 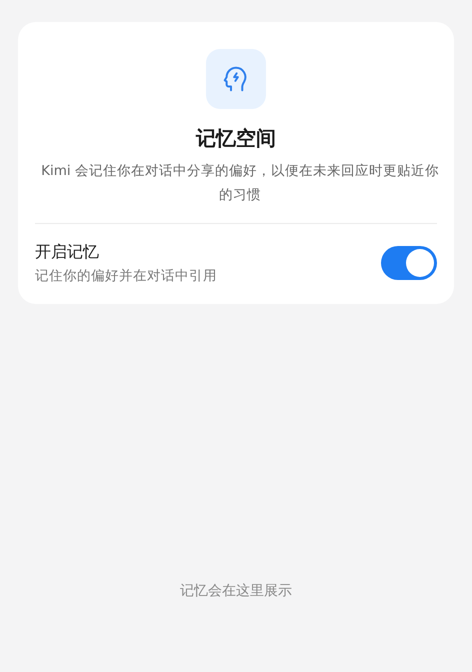 I want to click on empty-state-text: 记忆会在这里展示, so click(x=236, y=591).